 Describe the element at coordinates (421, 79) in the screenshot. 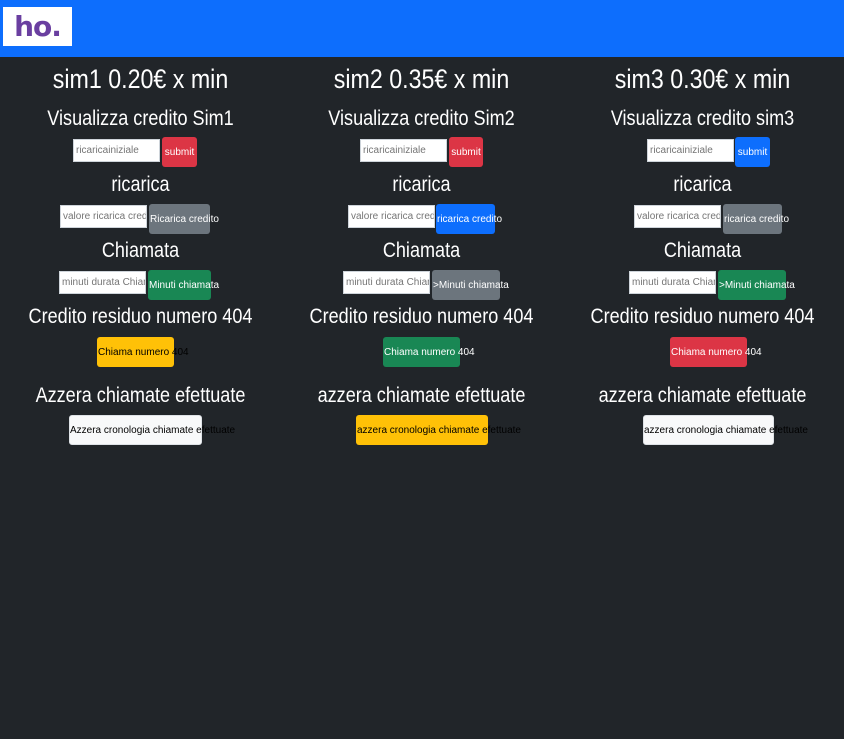

I see `sim-title: sim2 0.35€ x min` at that location.